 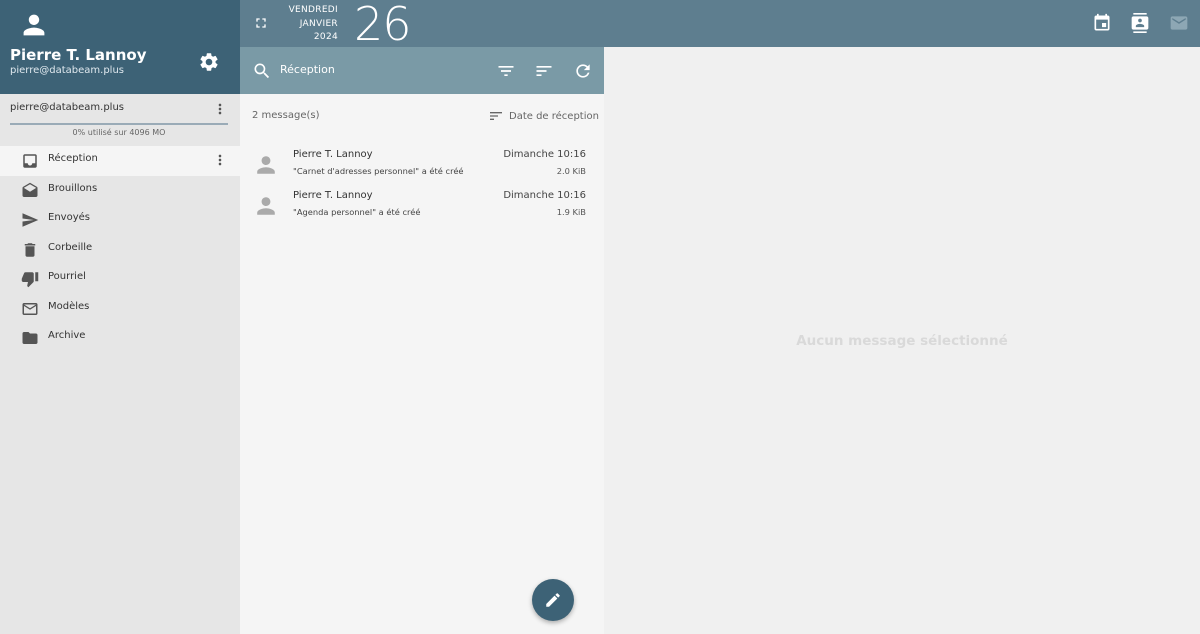 I want to click on top-bar: VENDREDI JANVIER 2024 26, so click(x=720, y=25).